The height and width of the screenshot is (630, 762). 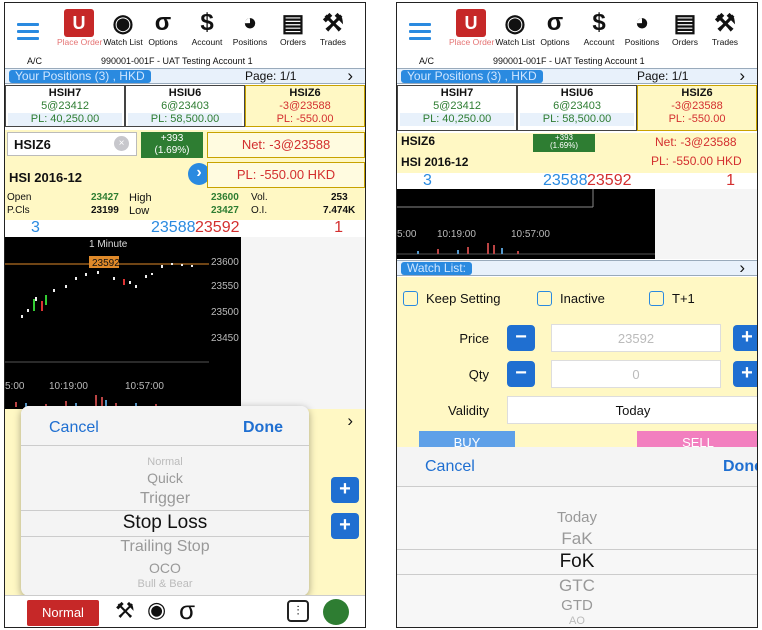 I want to click on validity-picker: Cancel Done Today FaK FoK GTC GTD AO, so click(x=577, y=537).